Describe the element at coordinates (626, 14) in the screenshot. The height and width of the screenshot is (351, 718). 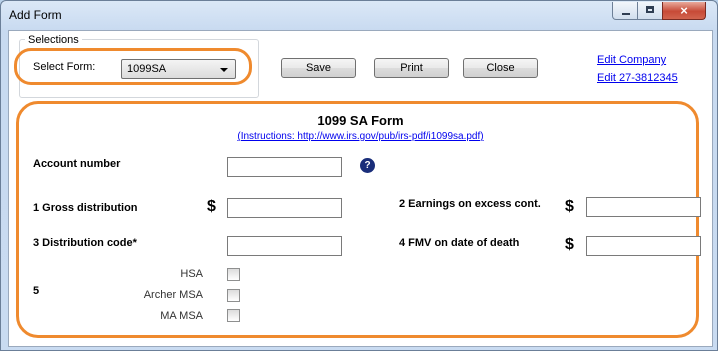
I see `minimize-icon` at that location.